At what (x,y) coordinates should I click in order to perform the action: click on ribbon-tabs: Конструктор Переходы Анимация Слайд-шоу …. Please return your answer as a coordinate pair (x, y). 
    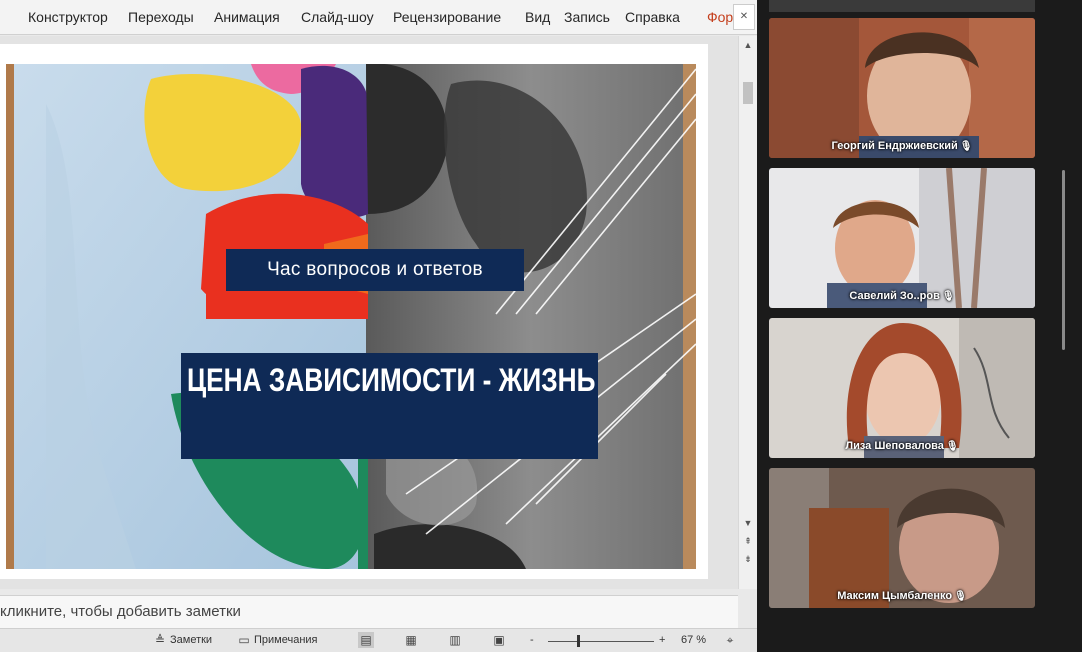
    Looking at the image, I should click on (378, 17).